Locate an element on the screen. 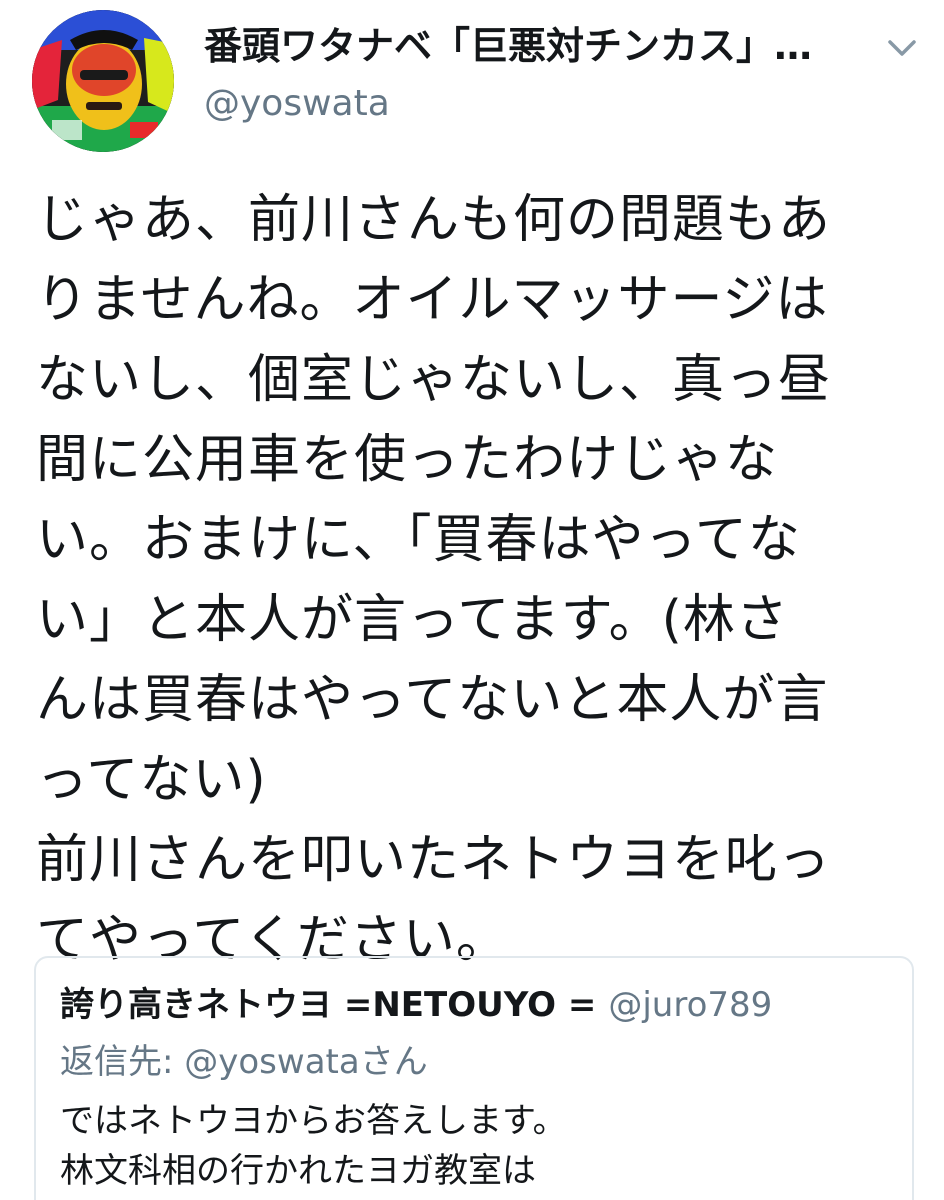 The width and height of the screenshot is (944, 1200). quoted-body-line: 林文科相の行かれたヨガ教室は is located at coordinates (298, 1171).